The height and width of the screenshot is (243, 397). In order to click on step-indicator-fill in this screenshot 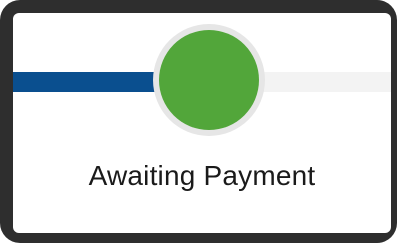, I will do `click(209, 80)`.